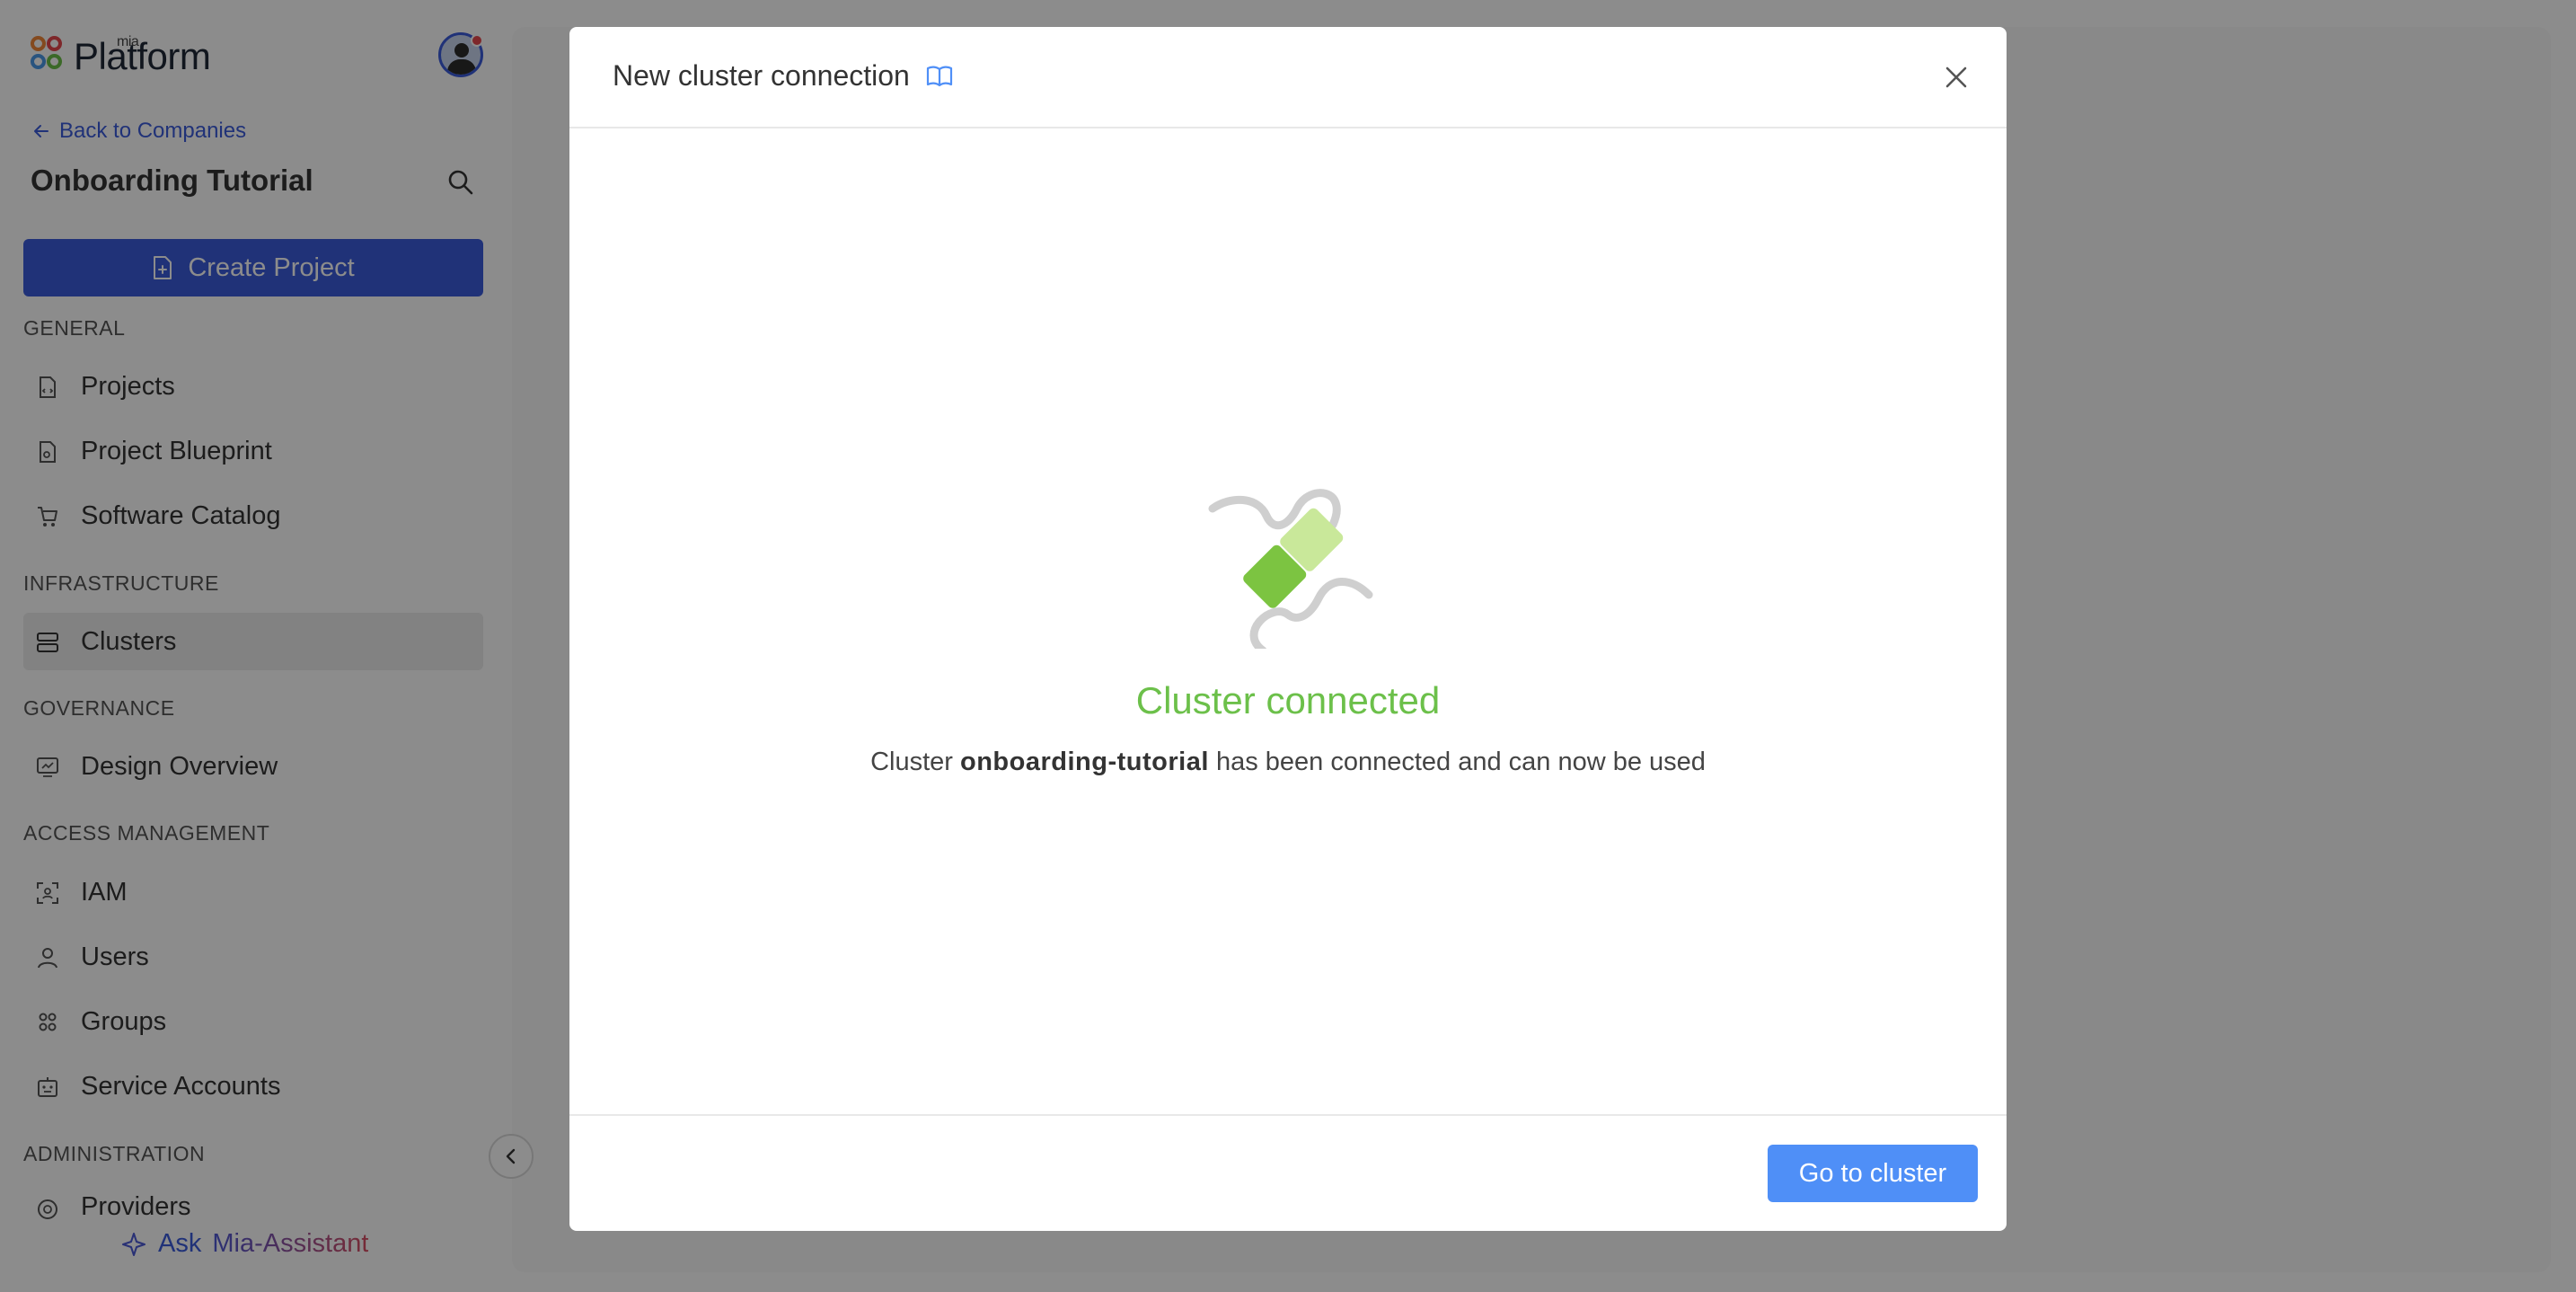 The image size is (2576, 1292). What do you see at coordinates (939, 76) in the screenshot?
I see `documentation-book-icon` at bounding box center [939, 76].